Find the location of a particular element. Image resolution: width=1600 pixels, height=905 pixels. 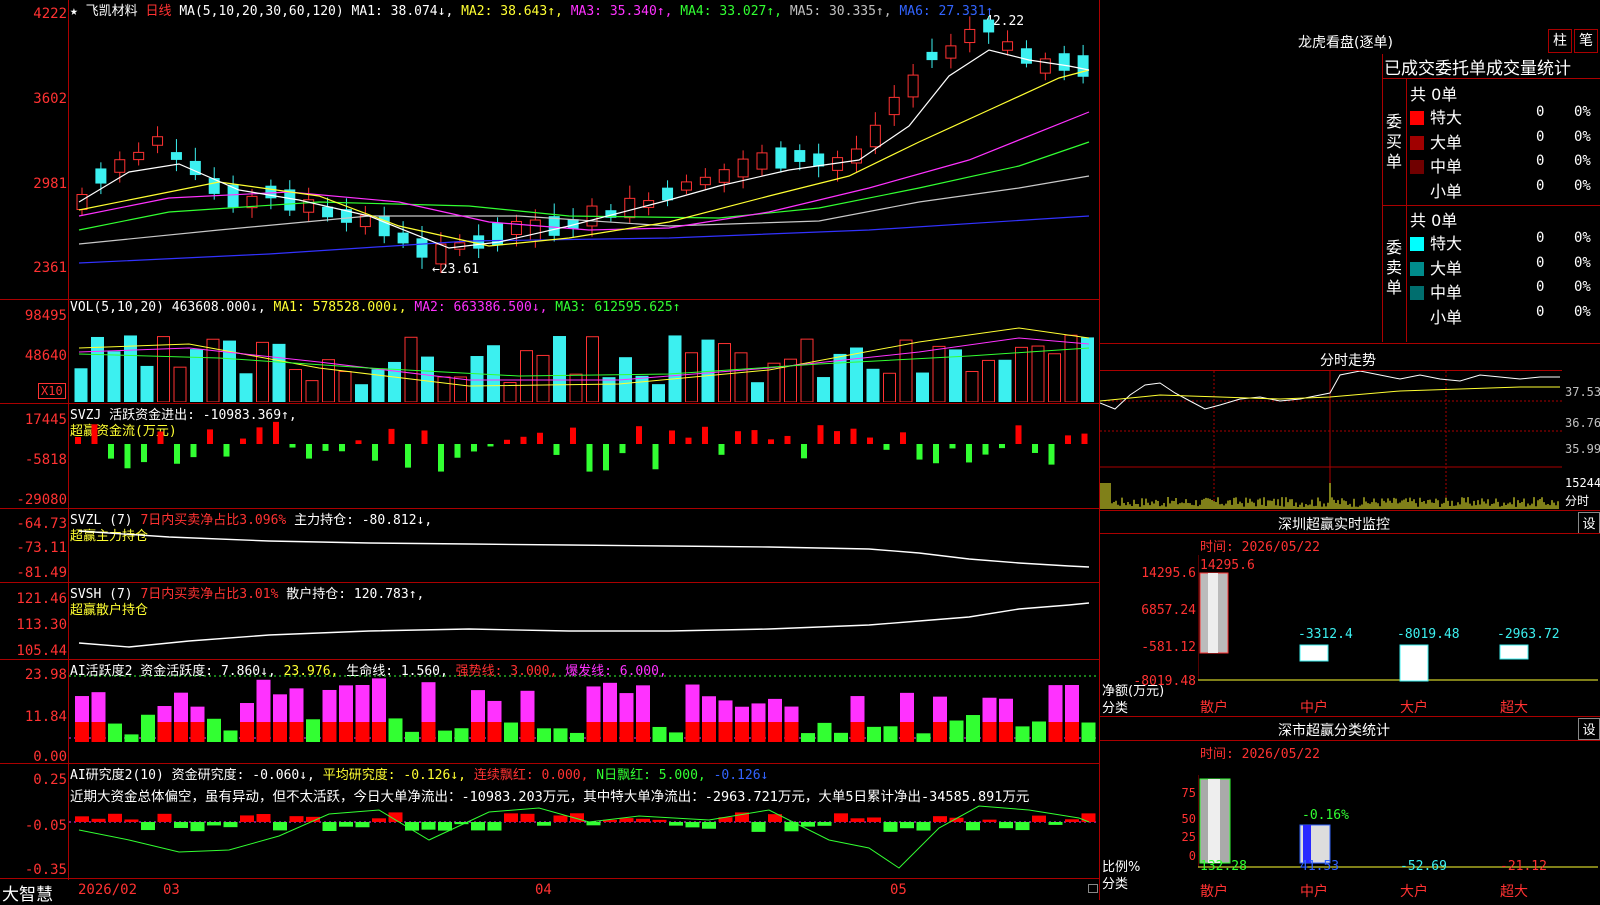

aiyj-chart is located at coordinates (584, 839).